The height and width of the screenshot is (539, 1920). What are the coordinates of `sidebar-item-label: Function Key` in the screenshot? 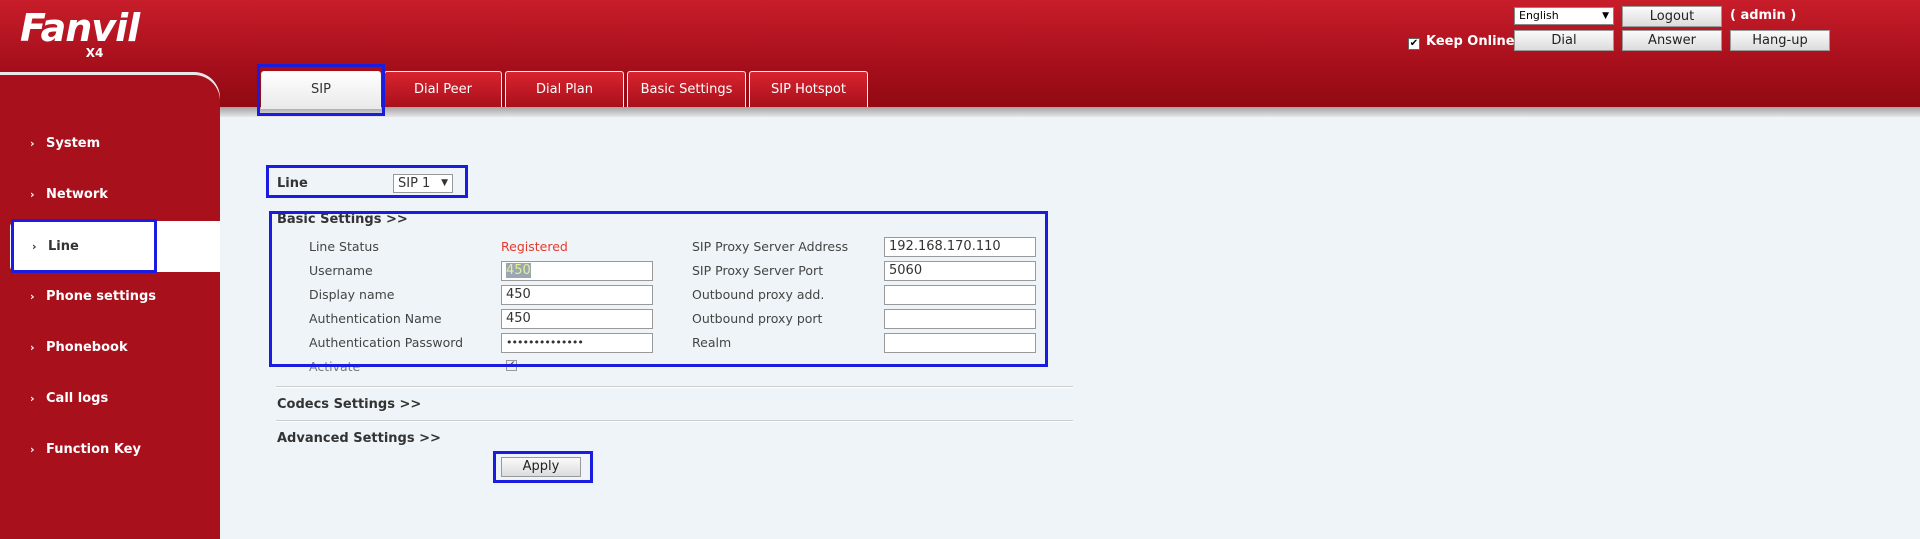 It's located at (93, 449).